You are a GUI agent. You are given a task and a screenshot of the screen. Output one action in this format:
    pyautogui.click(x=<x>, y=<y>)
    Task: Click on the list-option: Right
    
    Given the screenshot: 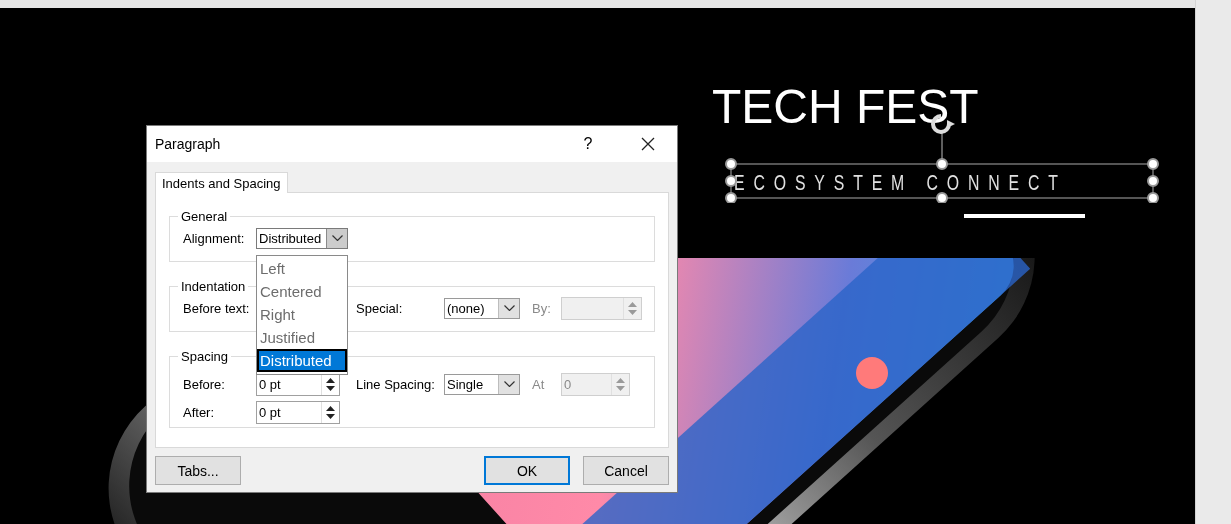 What is the action you would take?
    pyautogui.click(x=302, y=314)
    